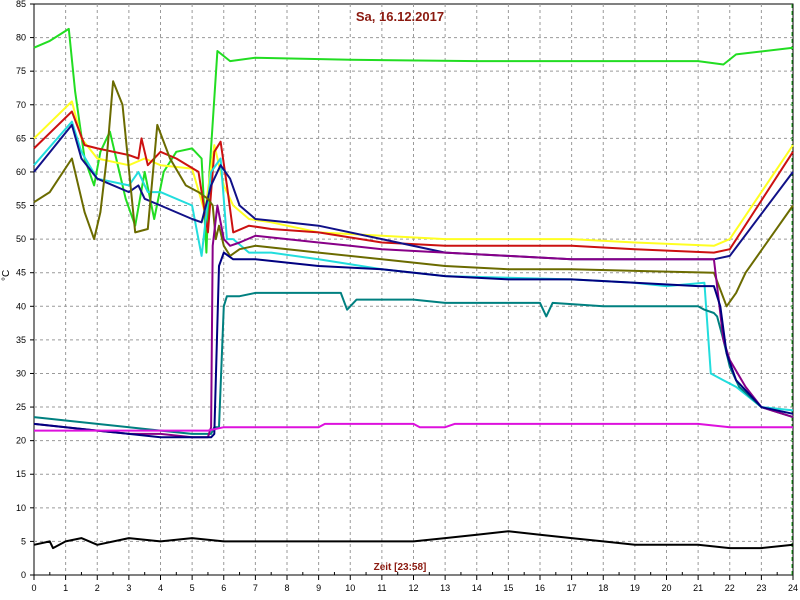  Describe the element at coordinates (21, 441) in the screenshot. I see `y-tick-label: 20` at that location.